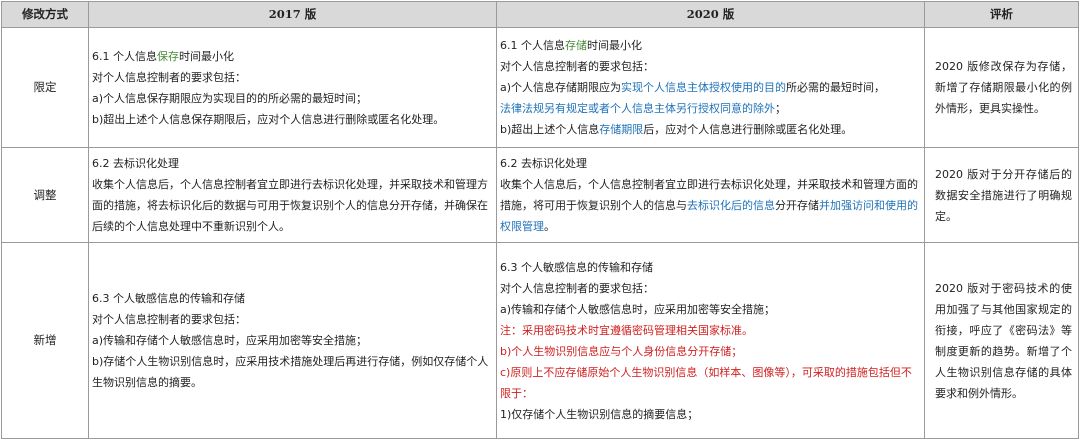 This screenshot has height=441, width=1080. What do you see at coordinates (45, 14) in the screenshot?
I see `header-modification-type: 修改方式` at bounding box center [45, 14].